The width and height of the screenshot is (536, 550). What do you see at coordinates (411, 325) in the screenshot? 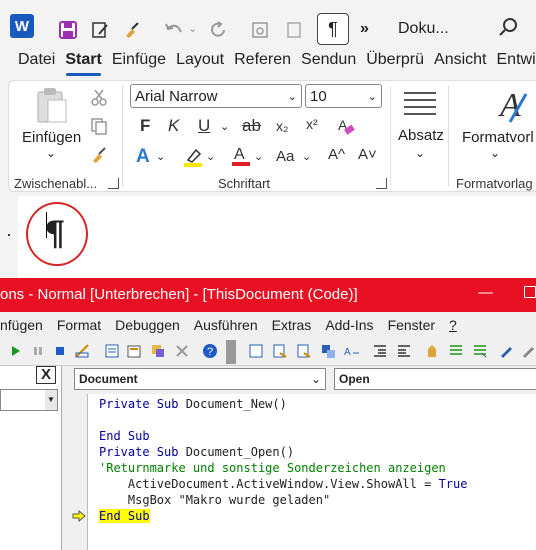
I see `menu-fenster: Fenster` at bounding box center [411, 325].